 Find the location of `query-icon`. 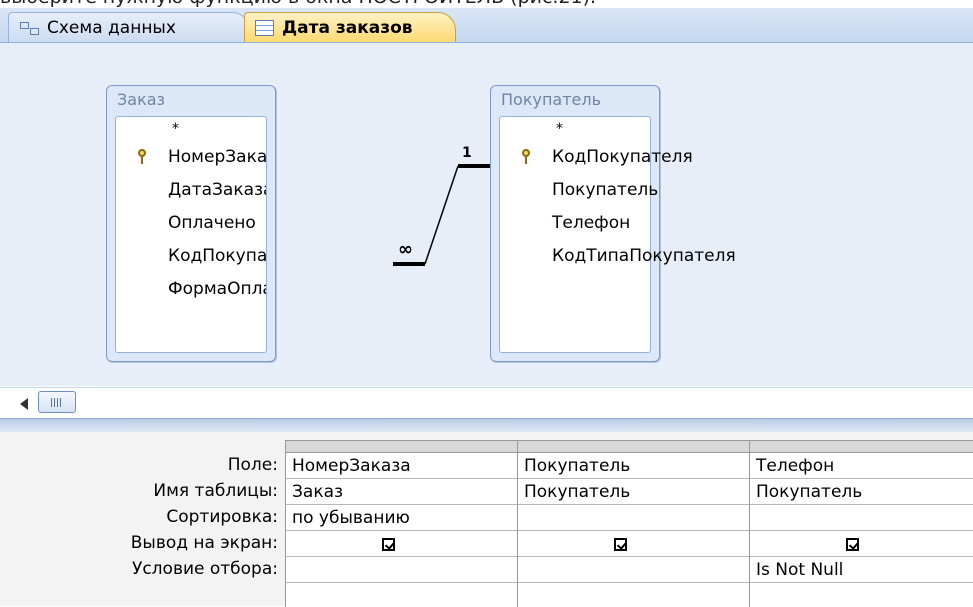

query-icon is located at coordinates (264, 27).